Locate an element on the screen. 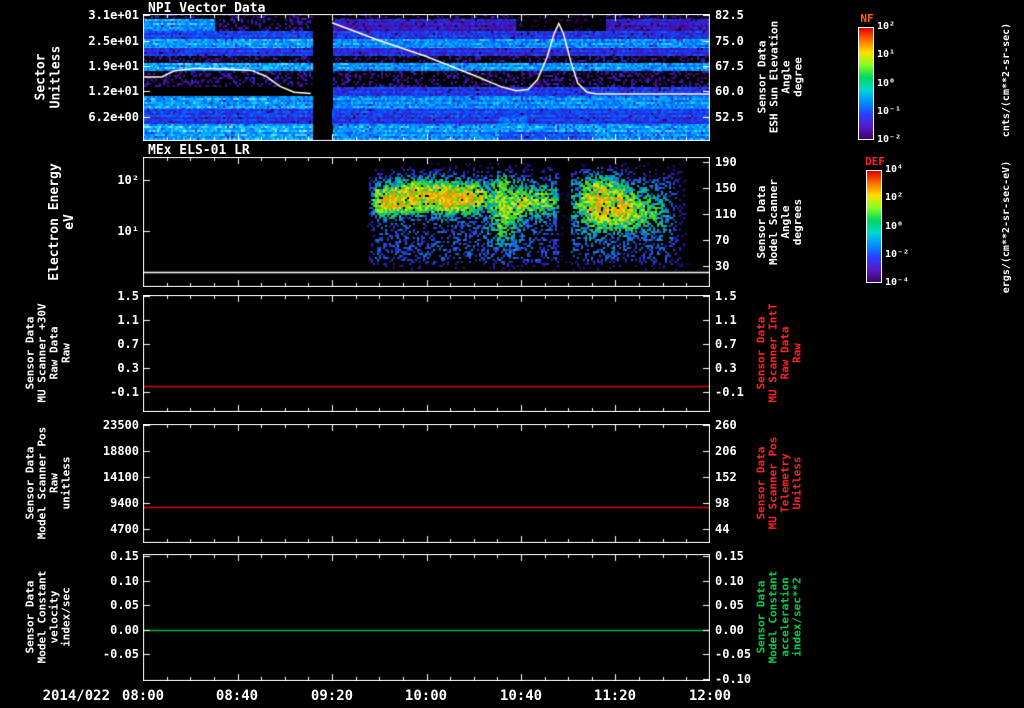 This screenshot has height=708, width=1024. panel3-ytick-label: 0.7 is located at coordinates (128, 344).